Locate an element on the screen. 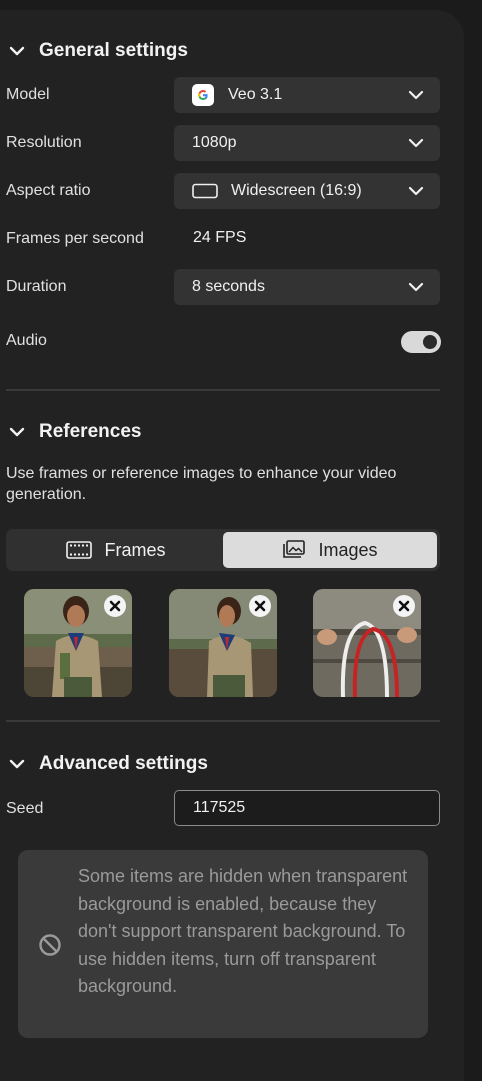 This screenshot has width=482, height=1081. film-strip-icon is located at coordinates (79, 550).